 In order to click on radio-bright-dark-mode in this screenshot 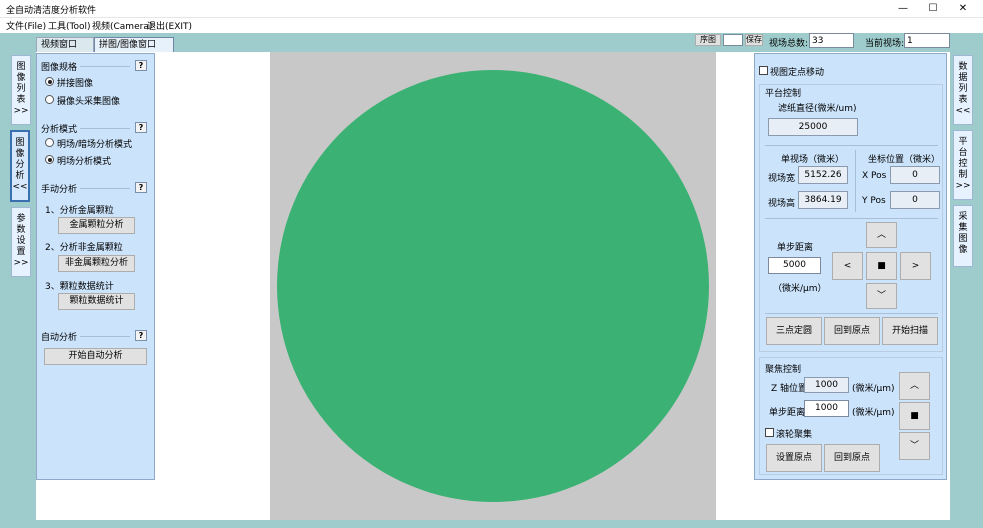, I will do `click(49, 142)`.